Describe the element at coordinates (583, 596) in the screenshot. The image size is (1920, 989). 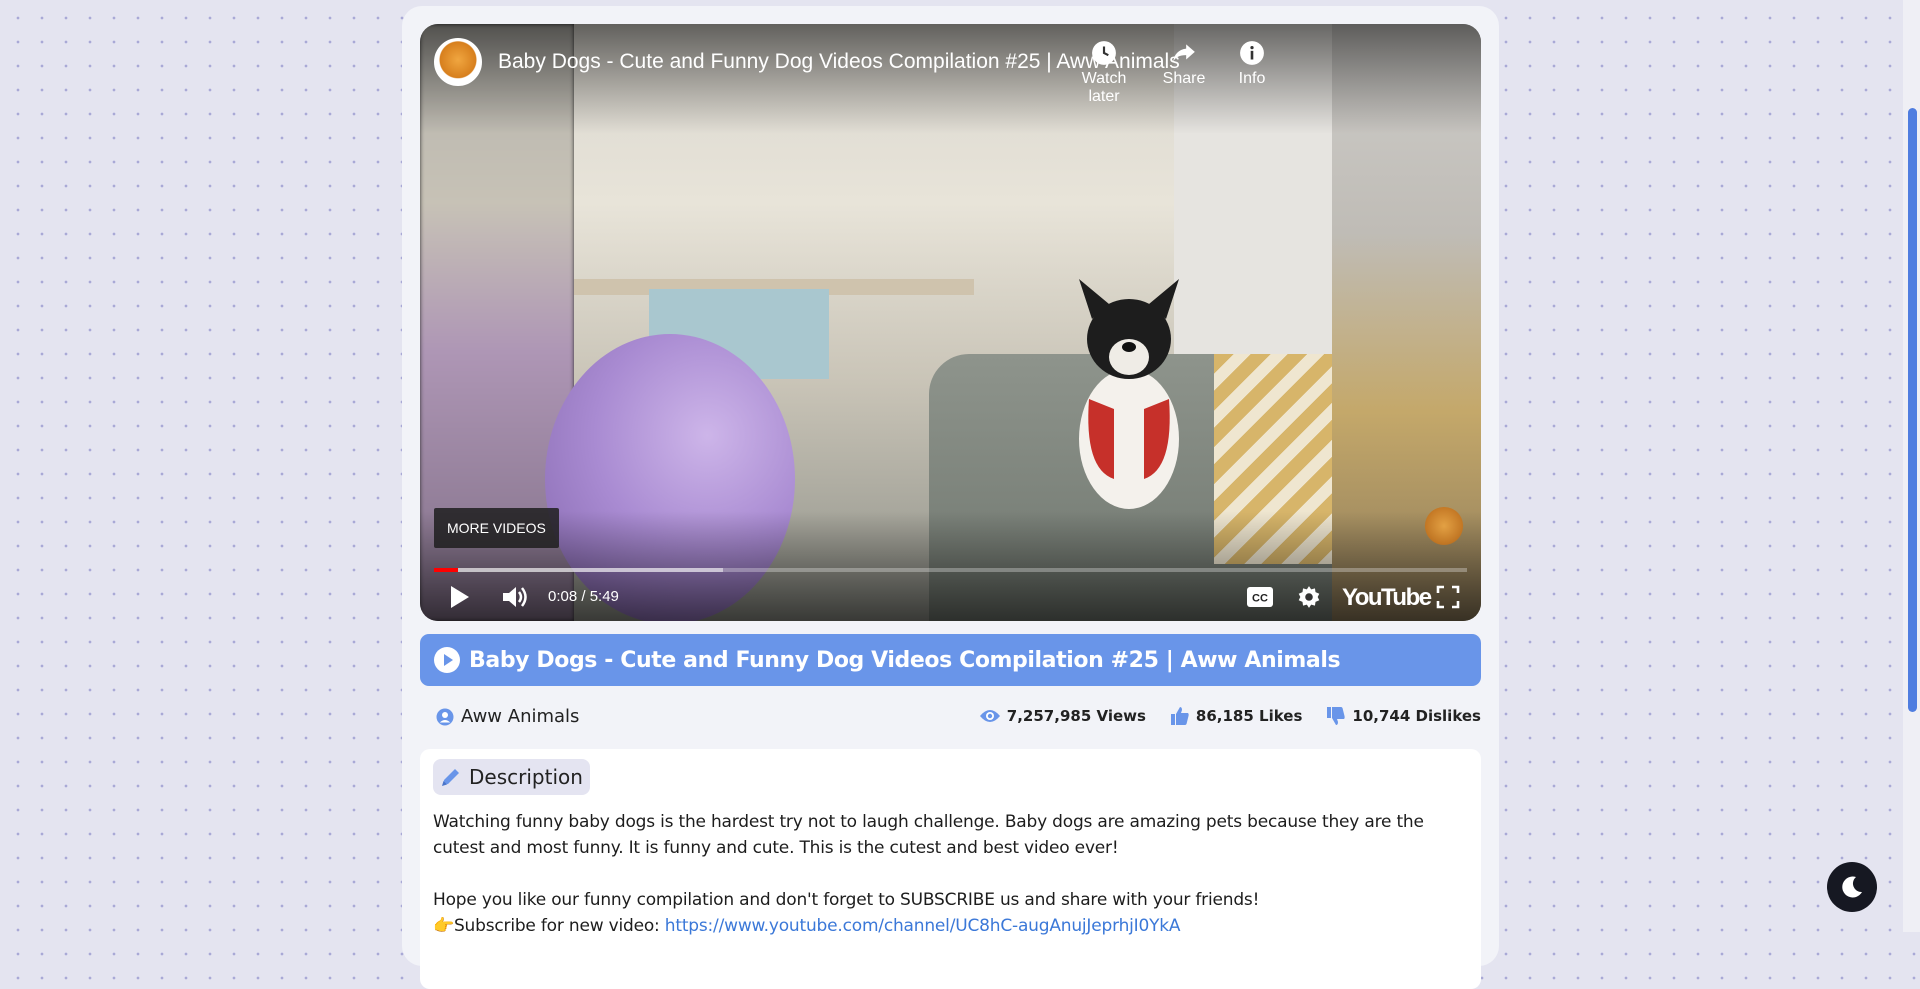
I see `time-display: 0:08 / 5:49` at that location.